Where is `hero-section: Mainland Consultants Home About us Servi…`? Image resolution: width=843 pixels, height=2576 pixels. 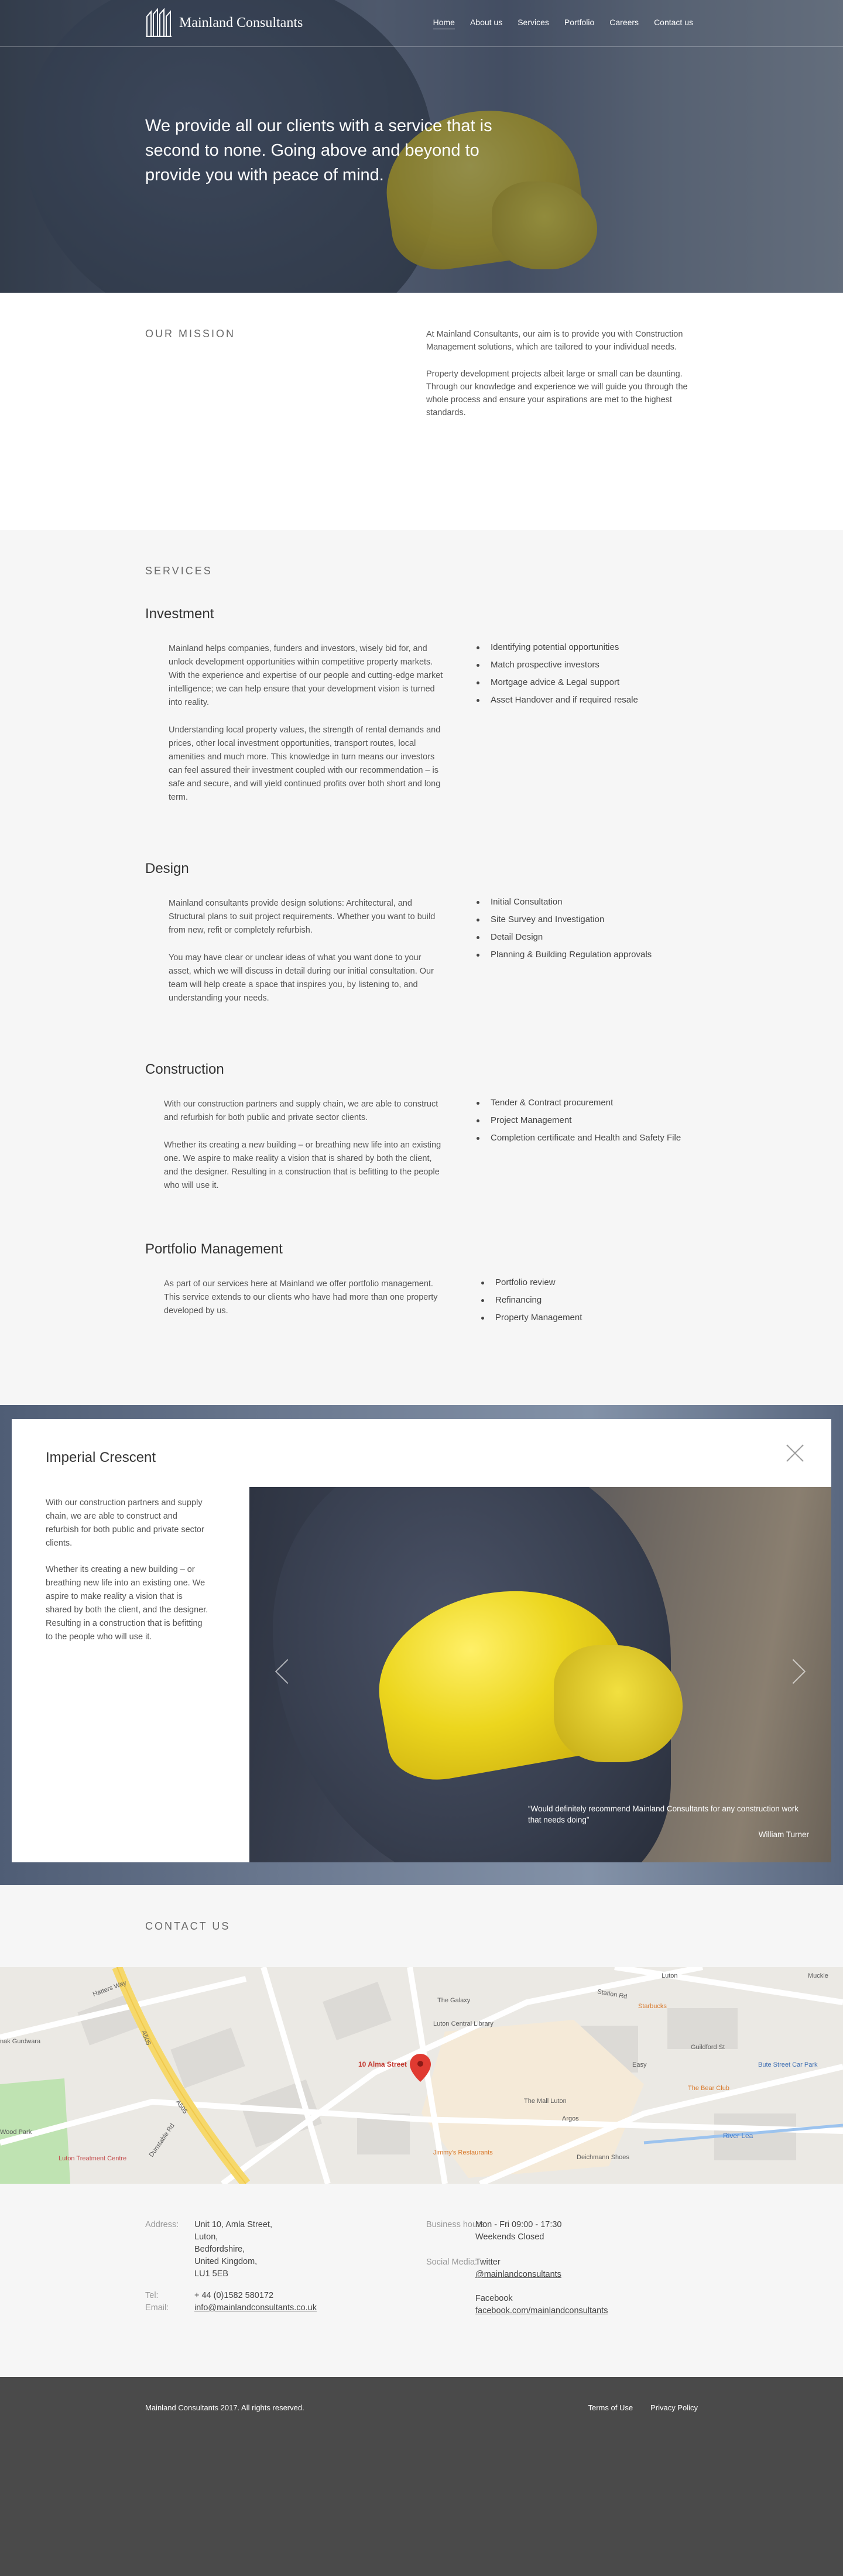
hero-section: Mainland Consultants Home About us Servi… is located at coordinates (421, 146).